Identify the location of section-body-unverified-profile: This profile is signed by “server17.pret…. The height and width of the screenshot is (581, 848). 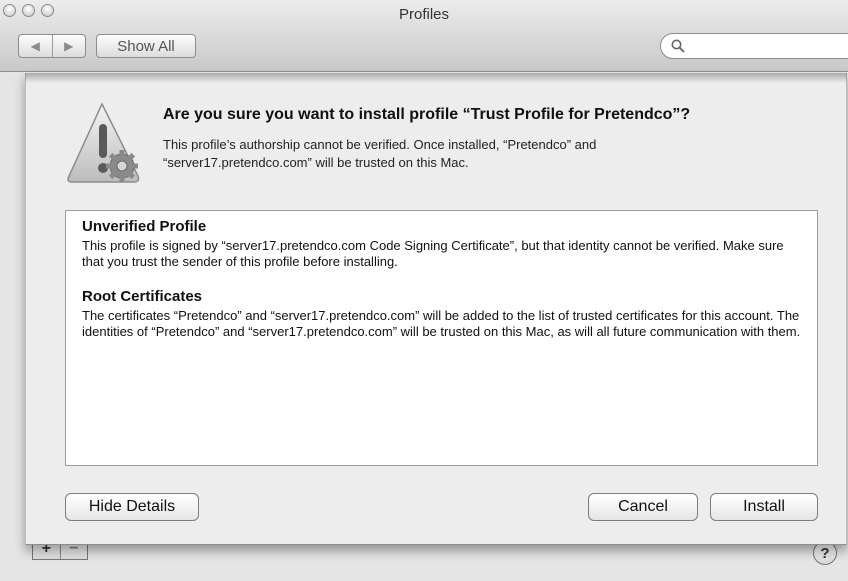
(433, 253).